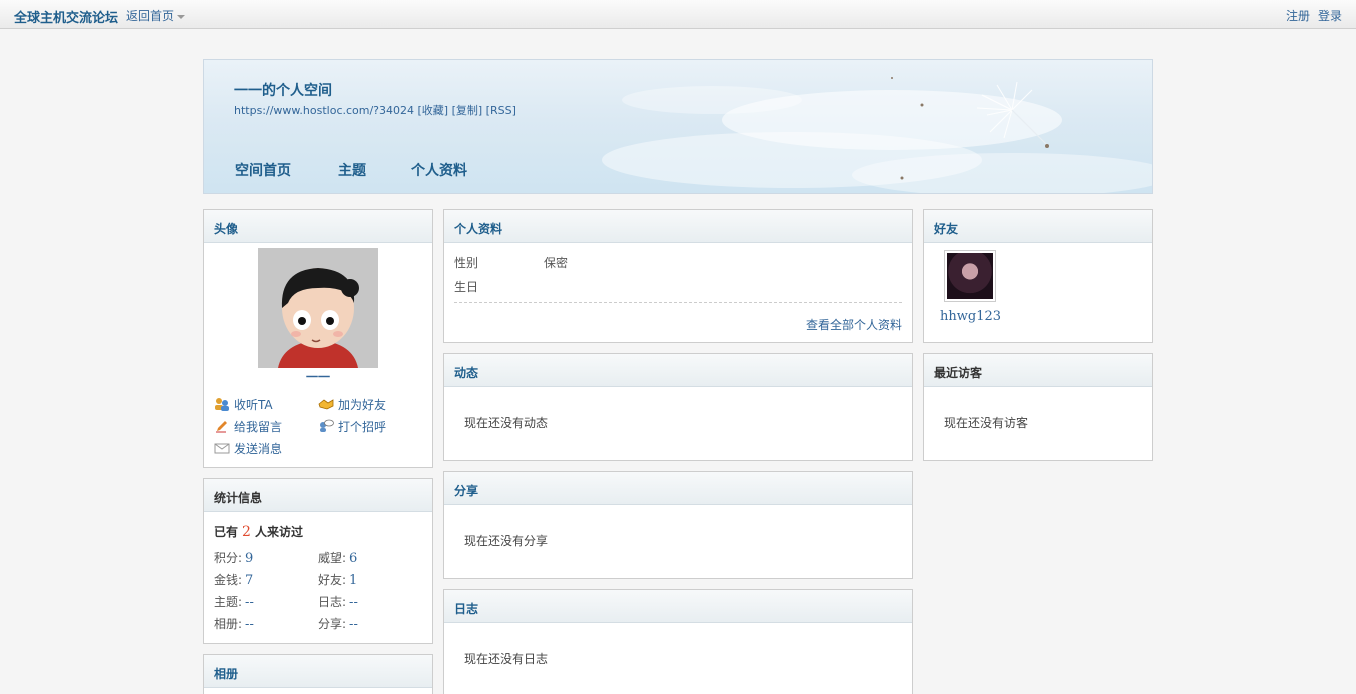 The height and width of the screenshot is (694, 1356). Describe the element at coordinates (1298, 15) in the screenshot. I see `register-link: 注册` at that location.